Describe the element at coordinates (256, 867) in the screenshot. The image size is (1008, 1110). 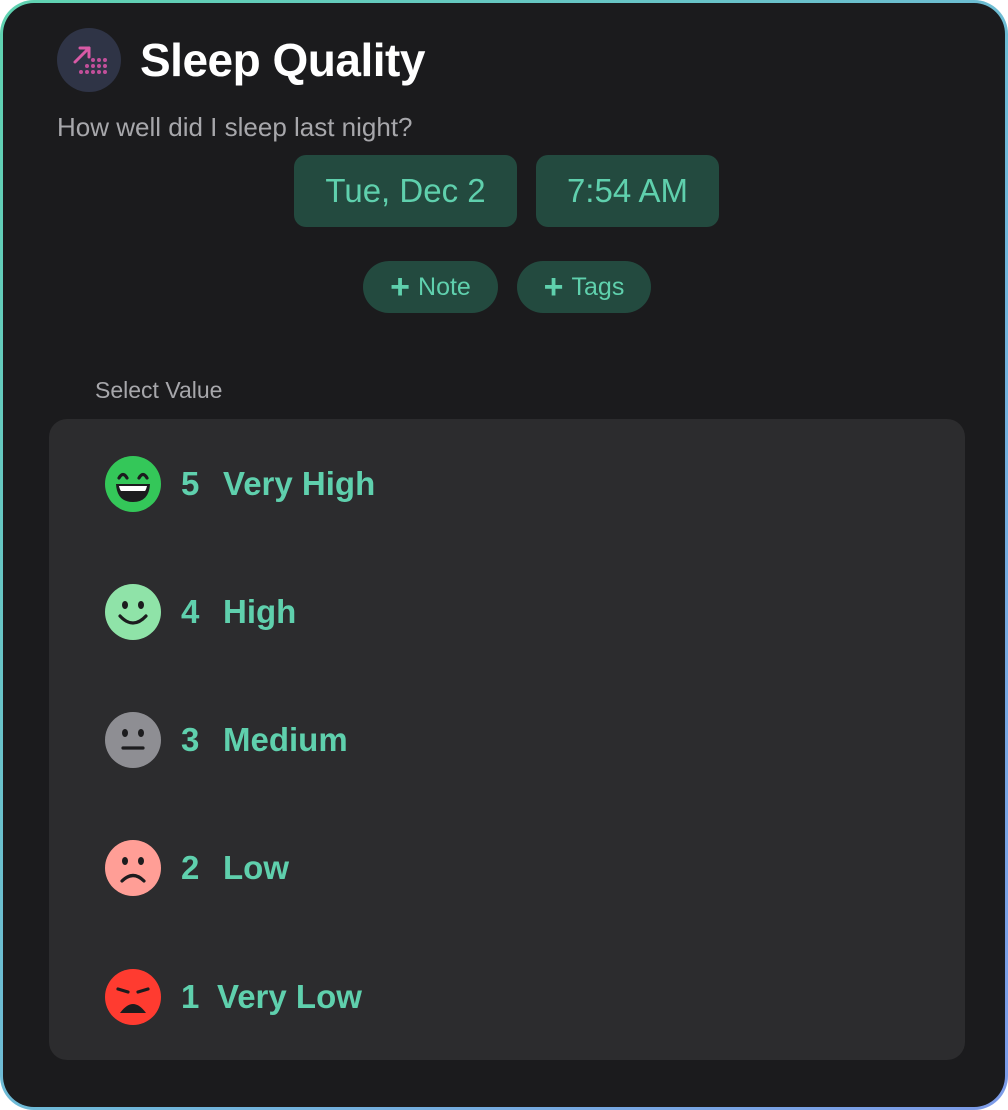
I see `option-label: Low` at that location.